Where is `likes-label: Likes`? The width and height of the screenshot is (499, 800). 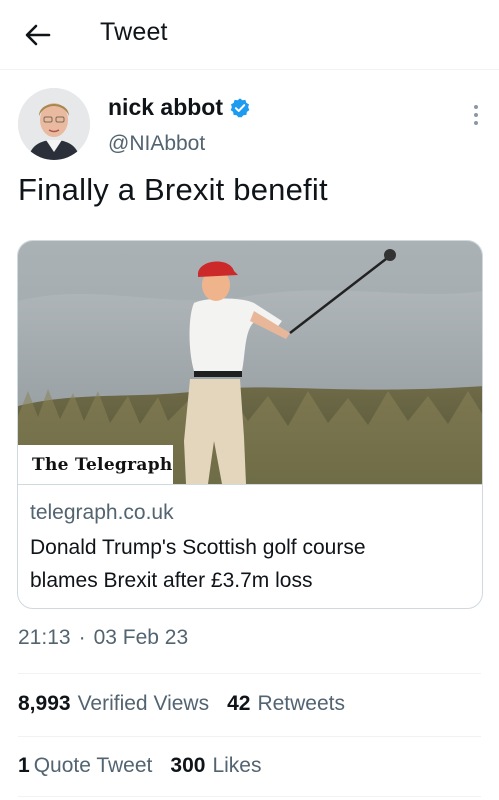 likes-label: Likes is located at coordinates (237, 765).